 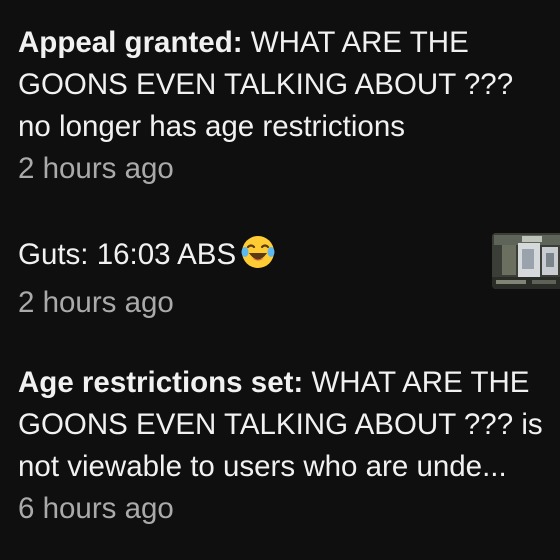 What do you see at coordinates (212, 126) in the screenshot?
I see `notification-line: no longer has age restrictions` at bounding box center [212, 126].